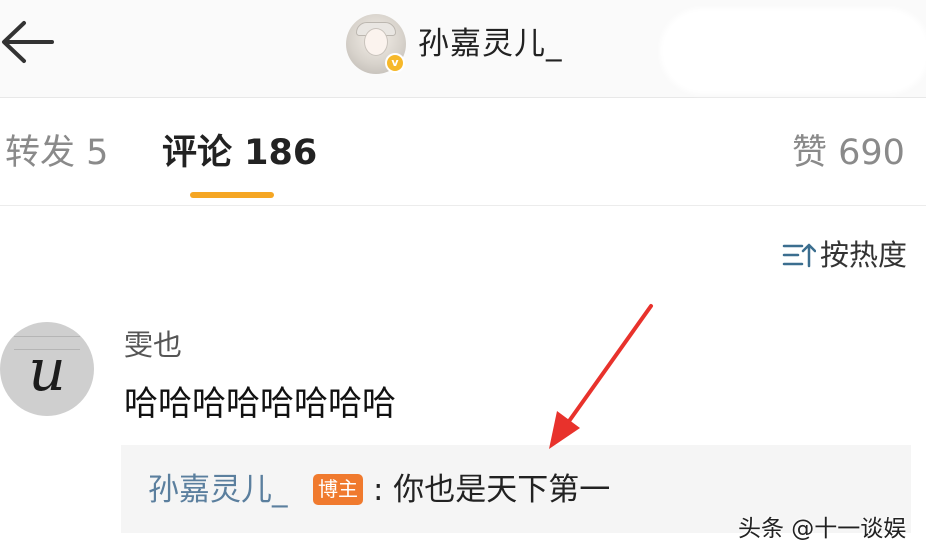 The height and width of the screenshot is (557, 926). I want to click on arrow-left-icon, so click(30, 43).